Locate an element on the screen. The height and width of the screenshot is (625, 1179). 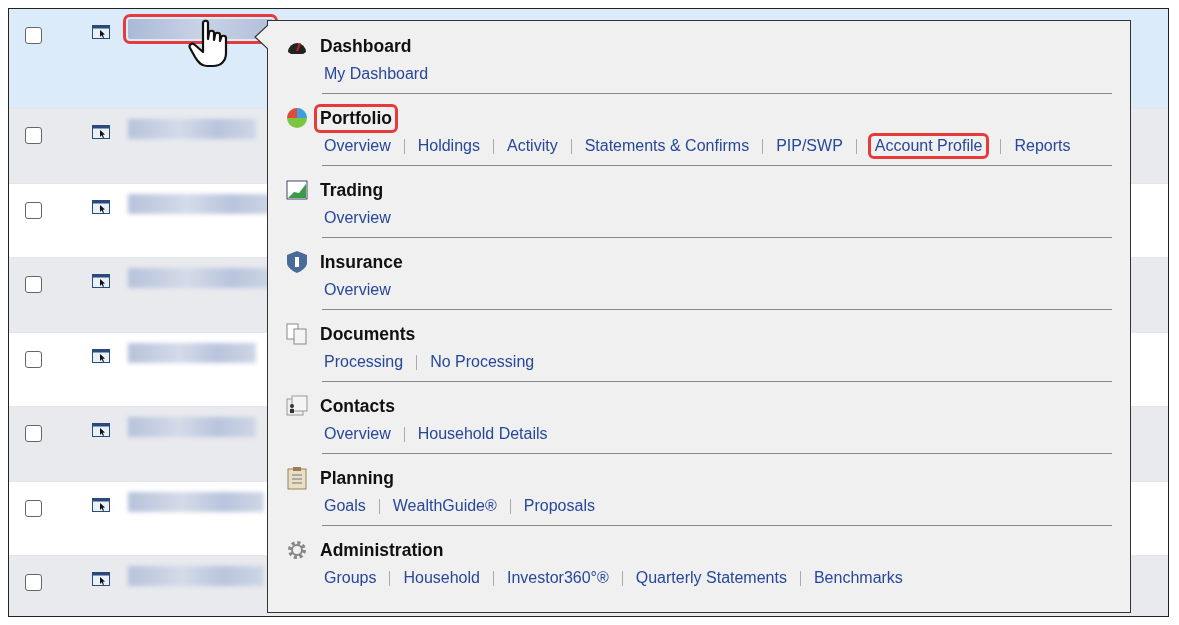
gear-icon is located at coordinates (297, 550).